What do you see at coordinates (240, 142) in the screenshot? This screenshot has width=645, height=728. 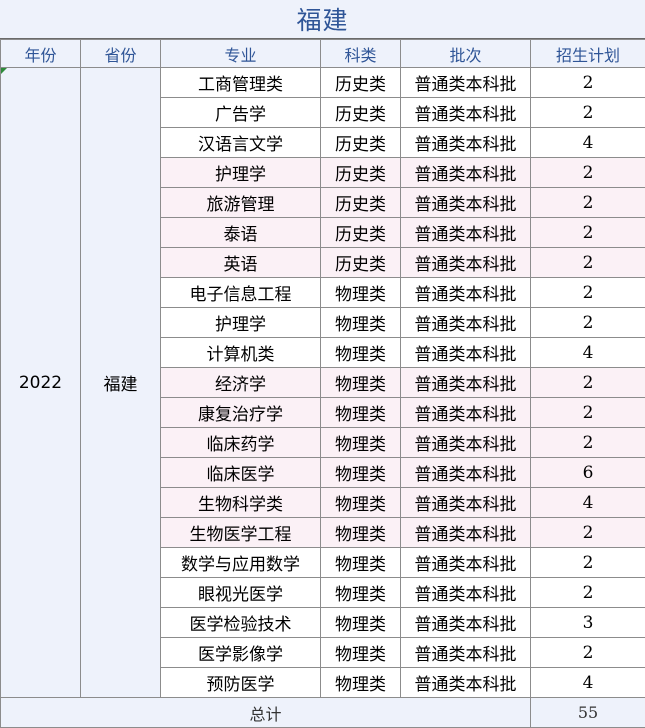 I see `major-cell: 汉语言文学` at bounding box center [240, 142].